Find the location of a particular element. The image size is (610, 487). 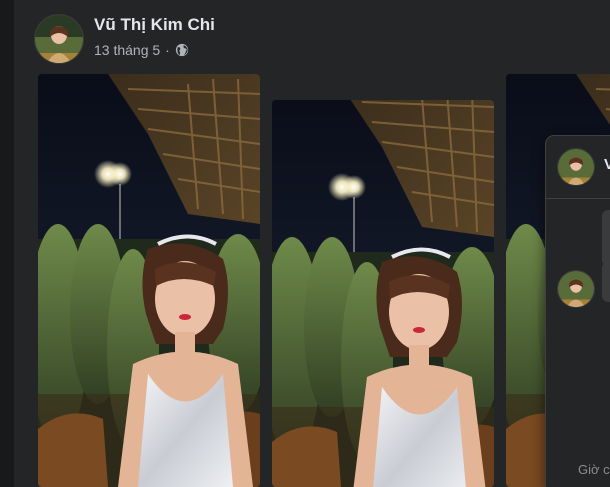

popup-footer-text: Giờ c is located at coordinates (594, 469).